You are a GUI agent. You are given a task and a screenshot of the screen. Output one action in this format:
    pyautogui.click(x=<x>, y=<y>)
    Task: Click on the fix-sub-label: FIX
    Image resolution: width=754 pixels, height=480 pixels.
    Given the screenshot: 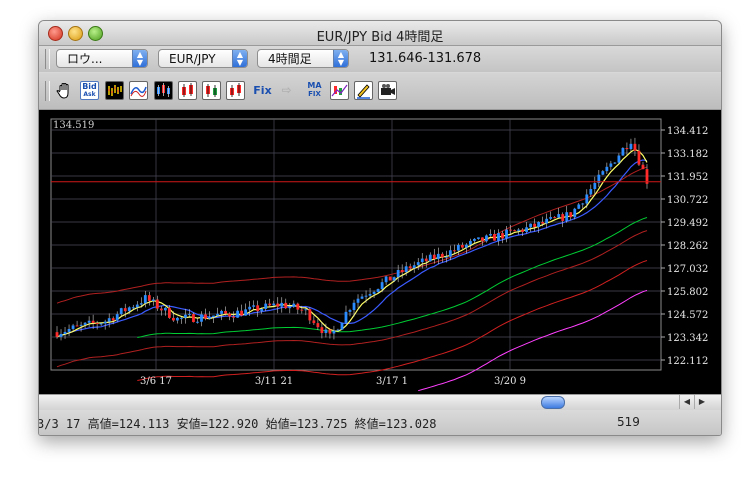 What is the action you would take?
    pyautogui.click(x=314, y=94)
    